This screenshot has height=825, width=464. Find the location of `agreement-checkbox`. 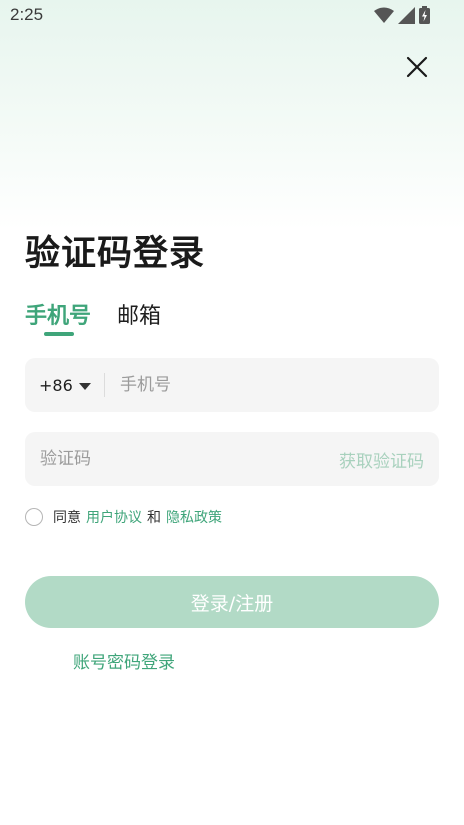

agreement-checkbox is located at coordinates (34, 517).